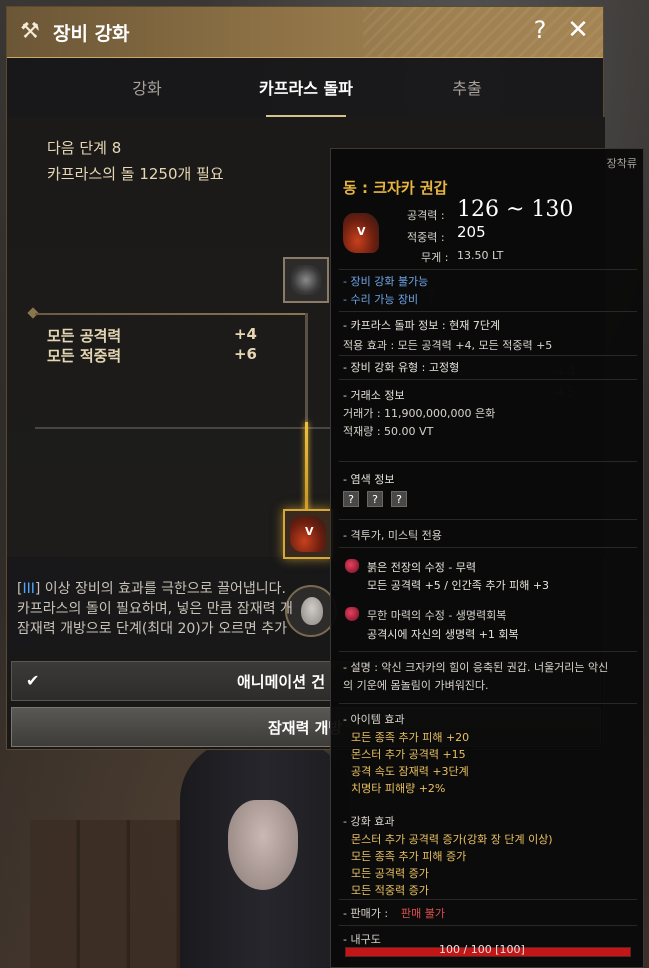 This screenshot has width=649, height=968. I want to click on help-button: ?, so click(540, 30).